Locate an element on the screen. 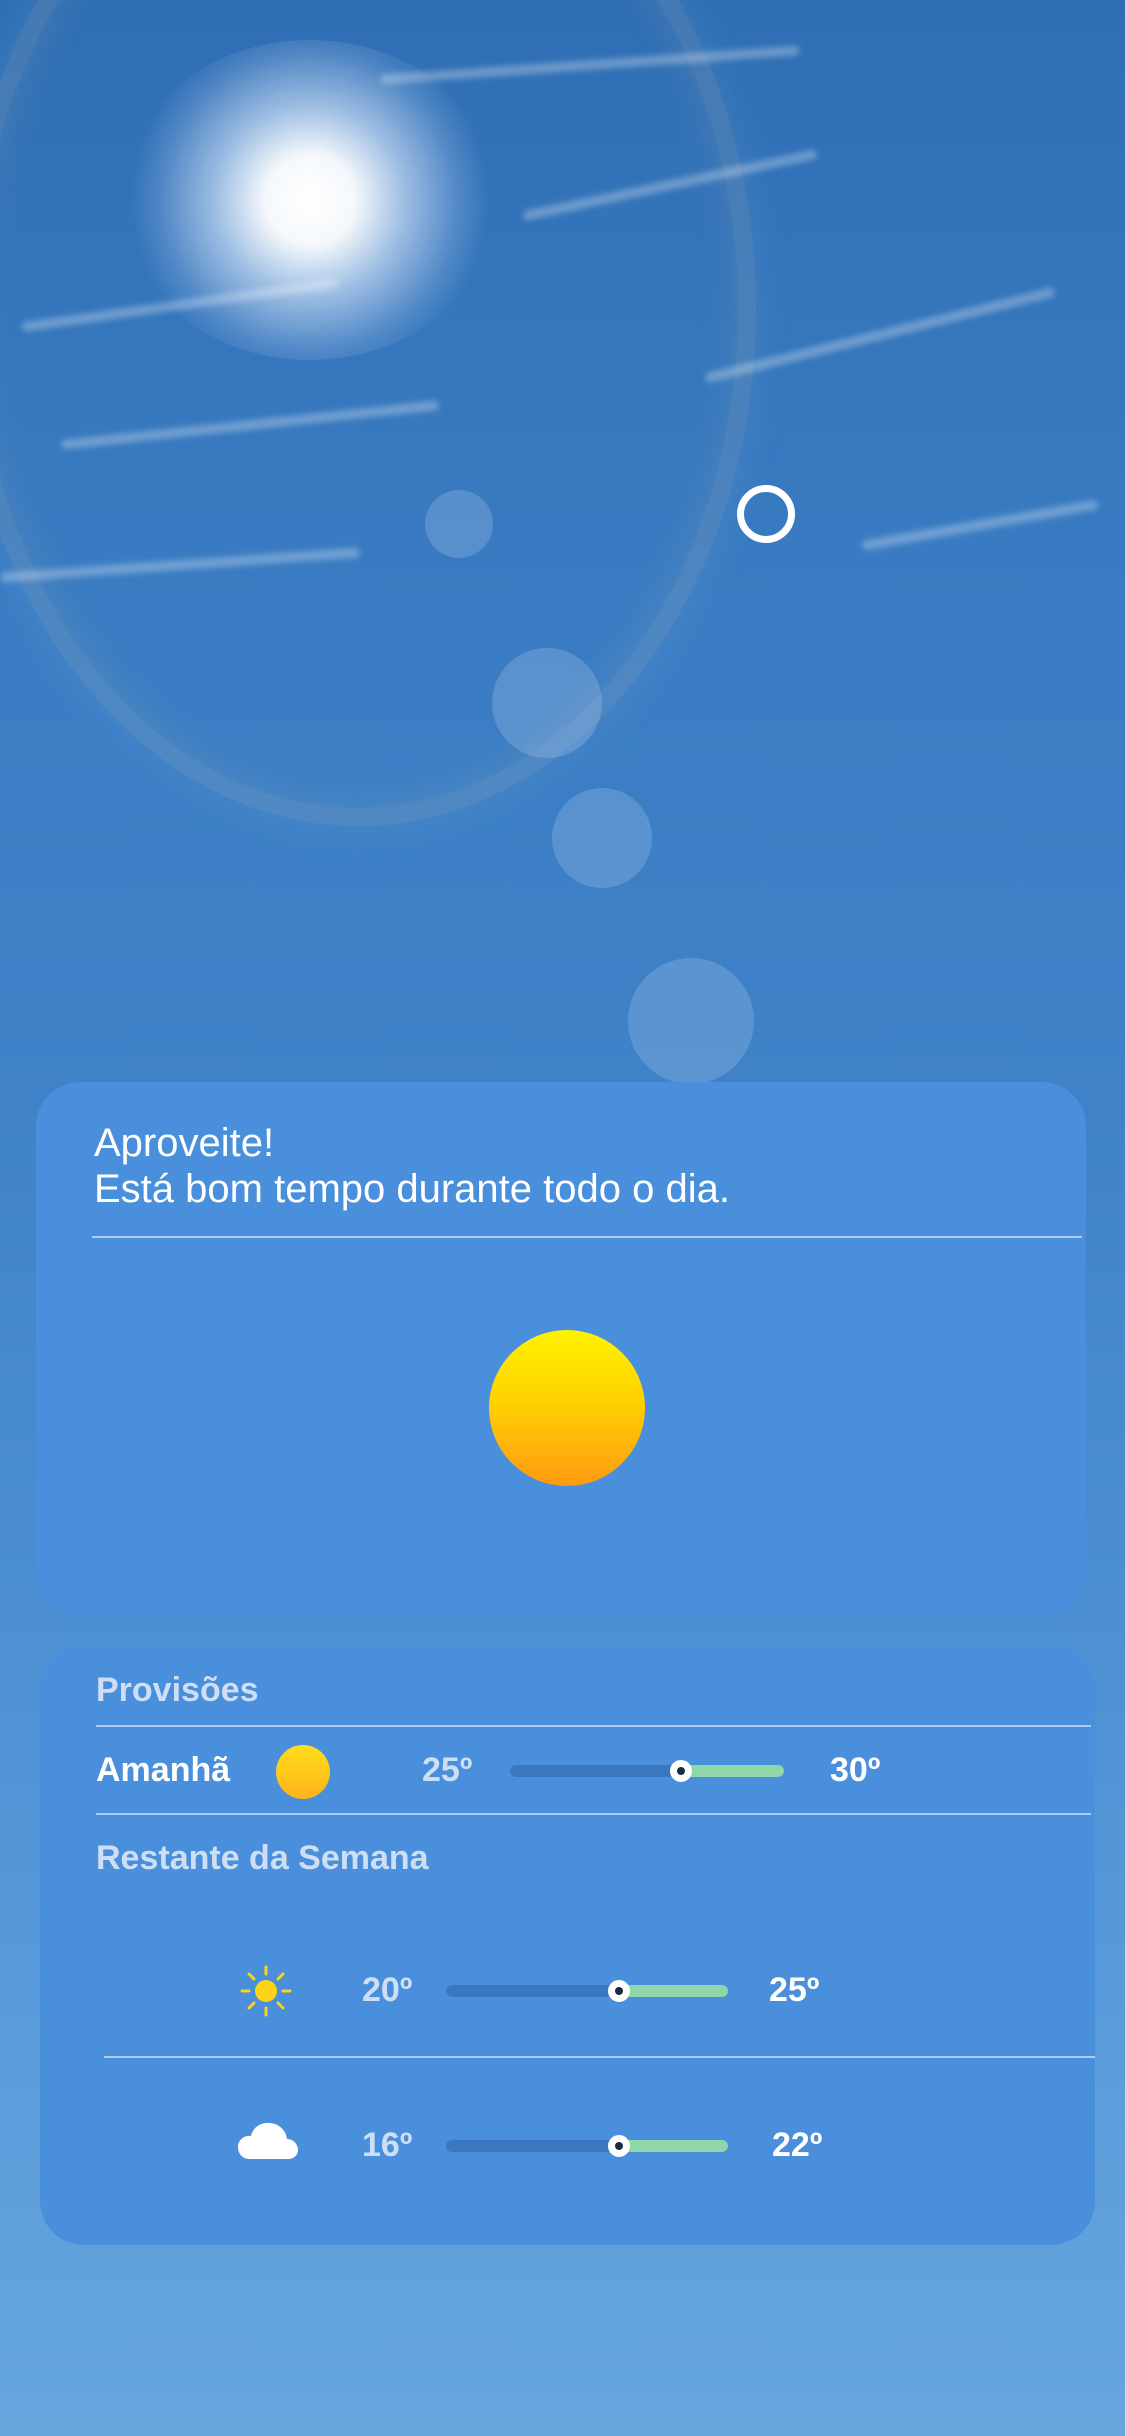 The width and height of the screenshot is (1125, 2436). forecast-section-title: Provisões is located at coordinates (177, 1690).